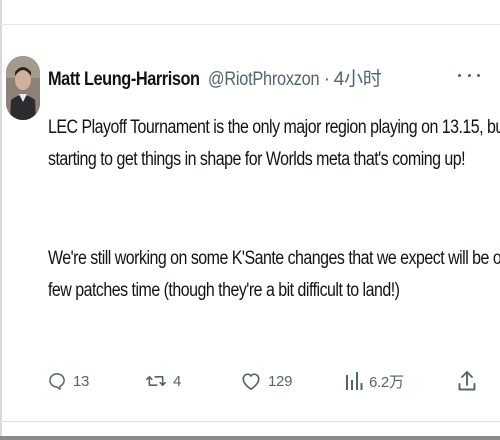 The height and width of the screenshot is (440, 500). I want to click on tweet-header: Matt Leung-Harrison @RiotPhroxzon · 4小时, so click(215, 77).